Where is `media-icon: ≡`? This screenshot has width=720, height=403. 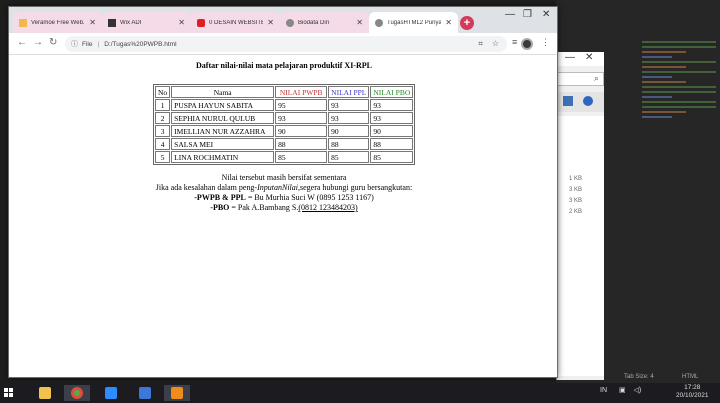
media-icon: ≡ is located at coordinates (514, 42).